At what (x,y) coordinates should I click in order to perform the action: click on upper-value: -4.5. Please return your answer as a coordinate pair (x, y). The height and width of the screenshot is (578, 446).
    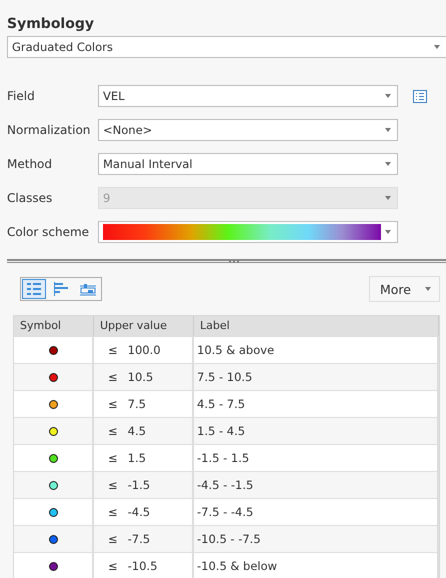
    Looking at the image, I should click on (139, 512).